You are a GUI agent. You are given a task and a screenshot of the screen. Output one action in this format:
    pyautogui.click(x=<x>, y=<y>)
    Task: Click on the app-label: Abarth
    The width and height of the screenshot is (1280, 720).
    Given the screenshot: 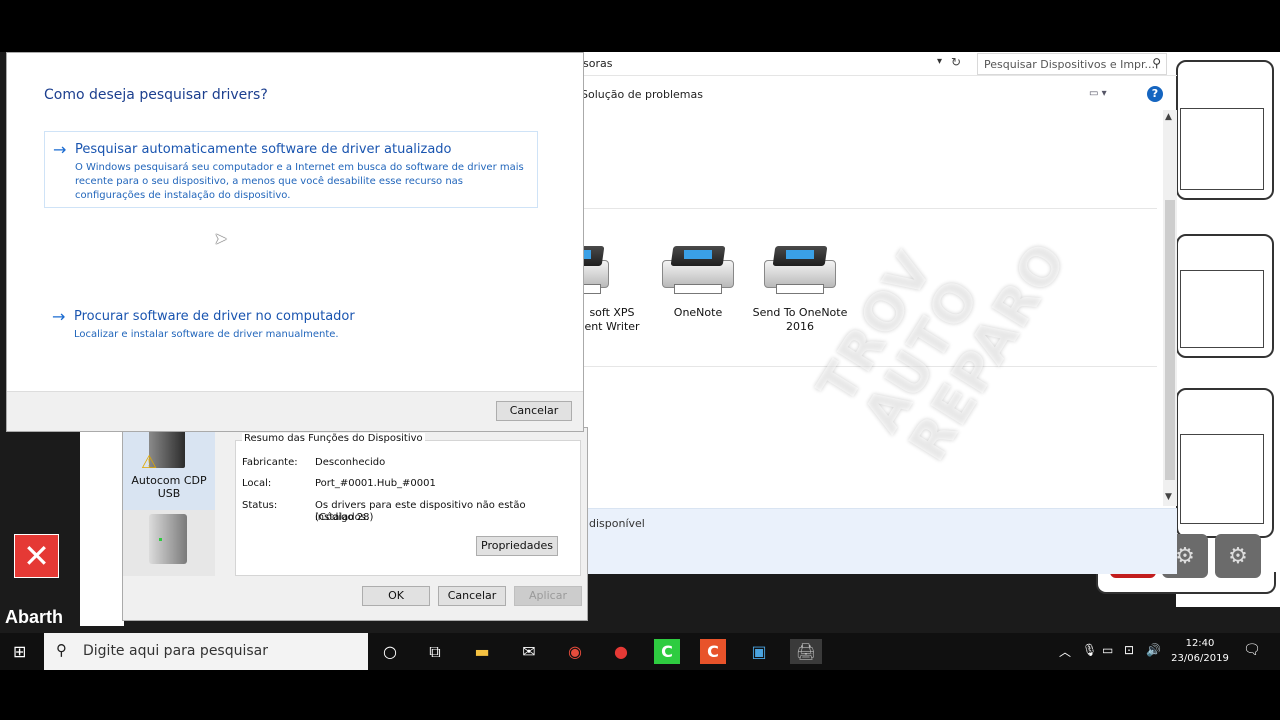 What is the action you would take?
    pyautogui.click(x=34, y=617)
    